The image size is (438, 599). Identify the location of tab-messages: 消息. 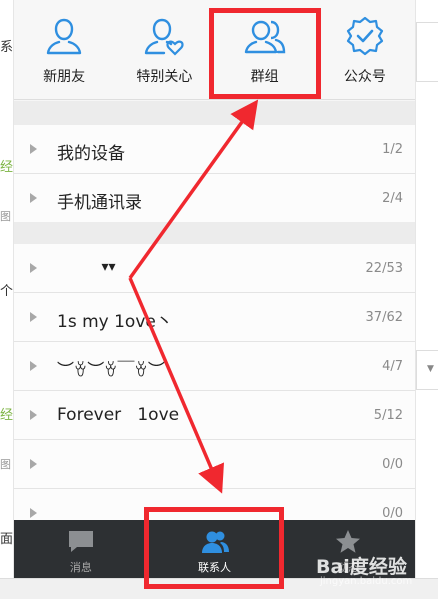
(81, 549).